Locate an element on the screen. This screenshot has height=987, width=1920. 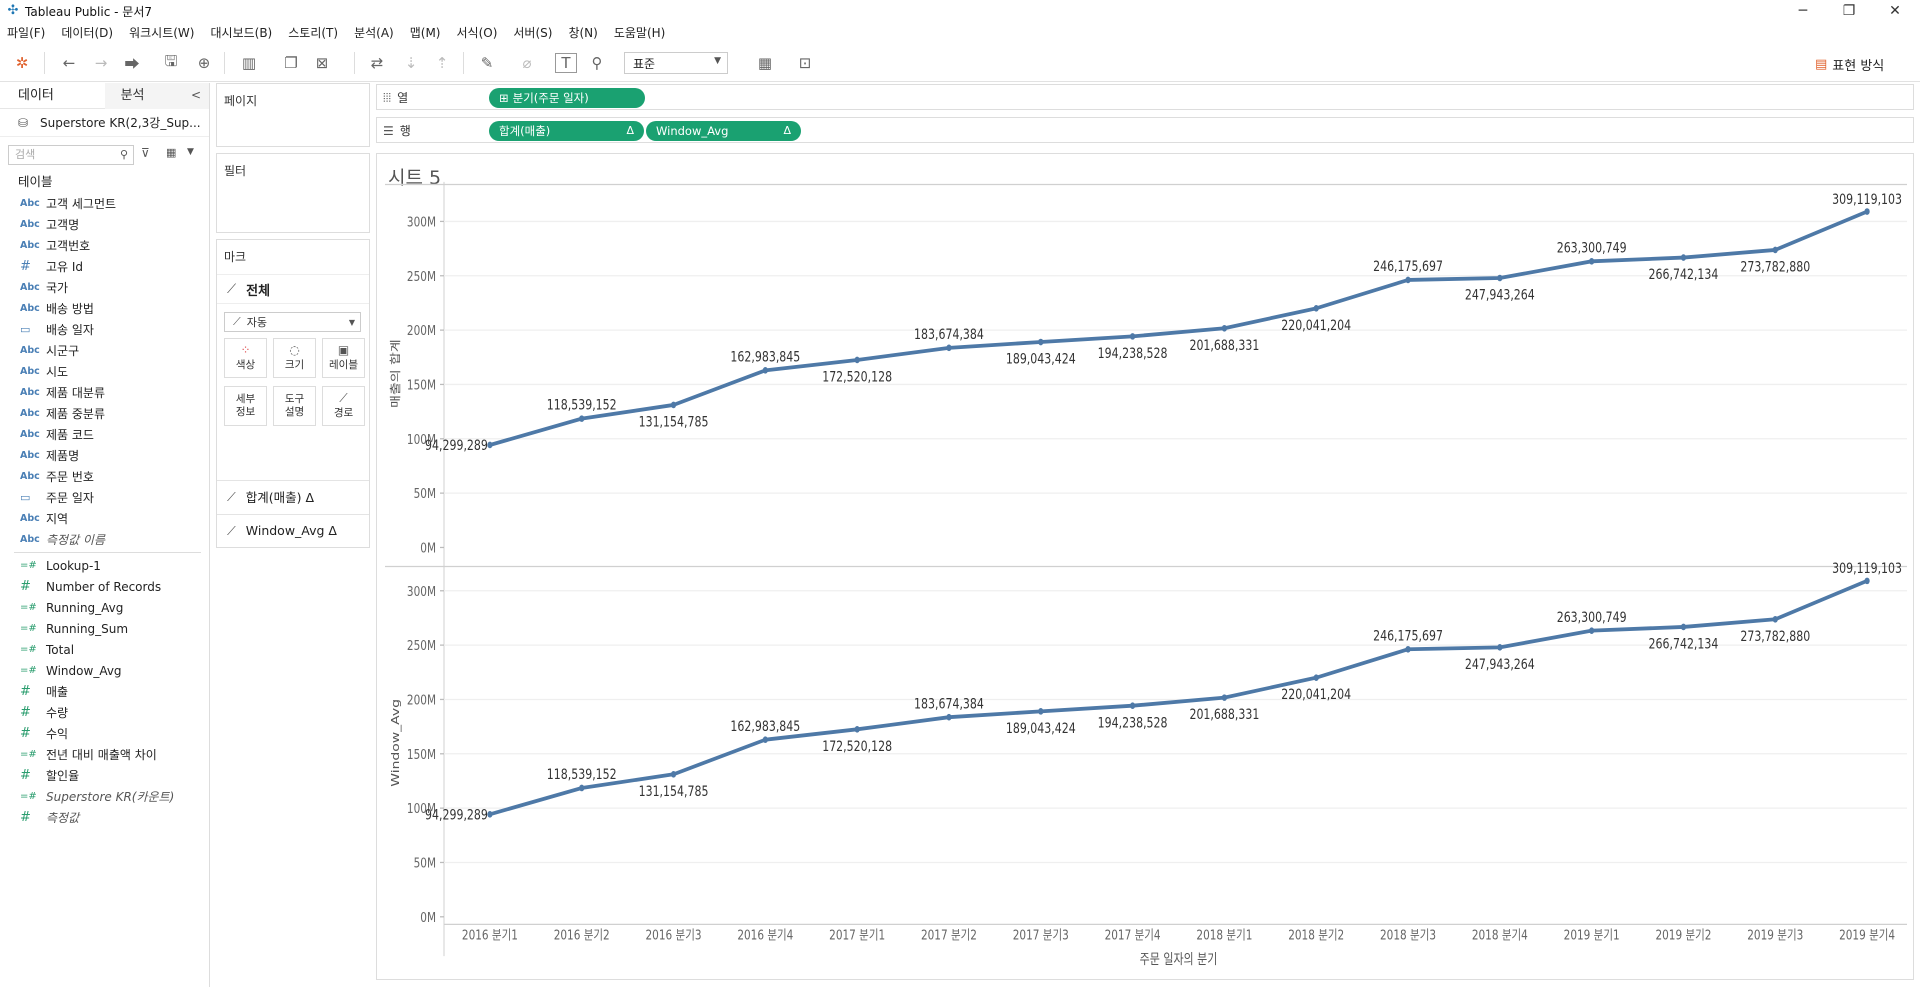
field-item: Abc 제품 코드 is located at coordinates (104, 434).